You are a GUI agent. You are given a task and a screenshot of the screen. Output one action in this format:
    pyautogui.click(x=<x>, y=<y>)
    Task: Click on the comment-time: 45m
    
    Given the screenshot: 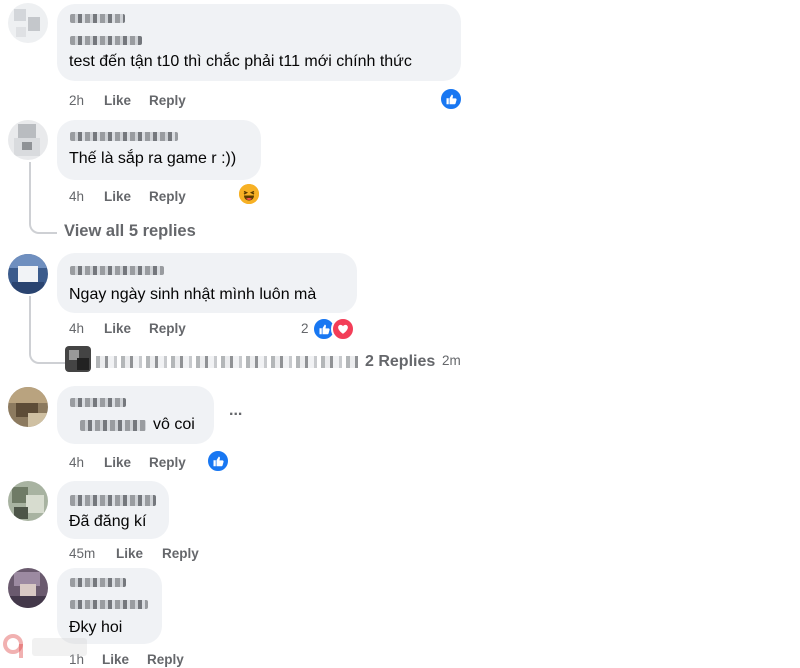 What is the action you would take?
    pyautogui.click(x=82, y=553)
    